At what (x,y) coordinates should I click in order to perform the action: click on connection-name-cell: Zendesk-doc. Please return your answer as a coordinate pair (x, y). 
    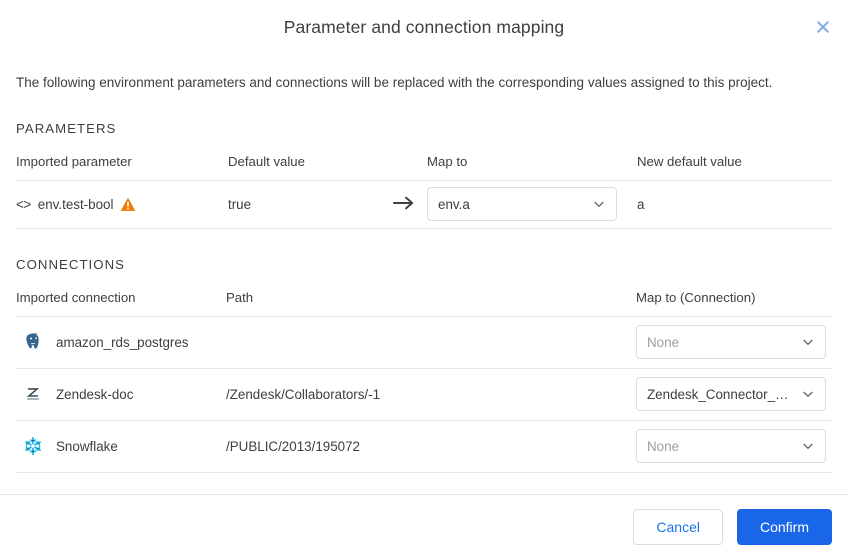
    Looking at the image, I should click on (121, 394).